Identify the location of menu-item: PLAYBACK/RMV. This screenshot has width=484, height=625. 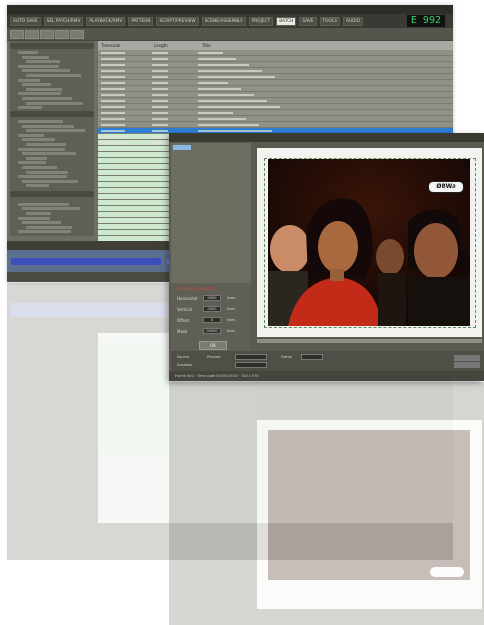
(106, 21).